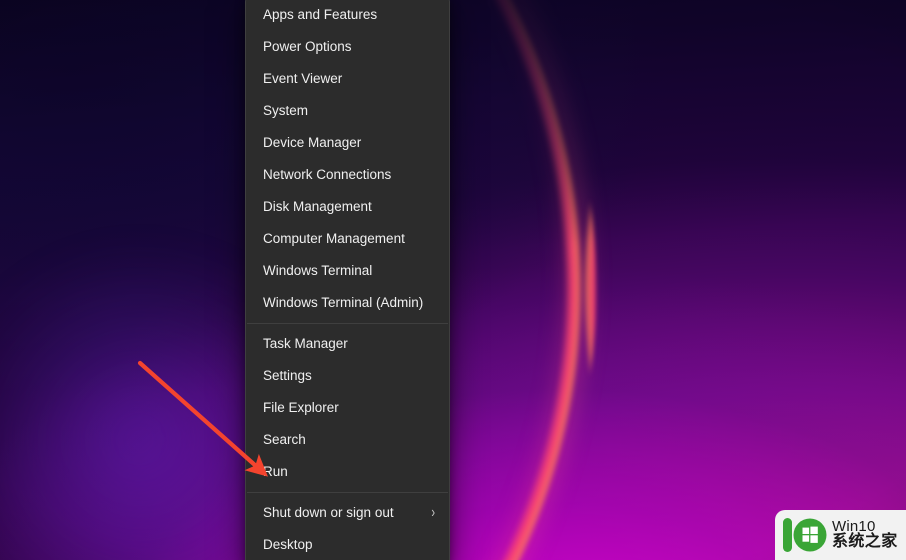  What do you see at coordinates (334, 238) in the screenshot?
I see `menu-item-label: Computer Management` at bounding box center [334, 238].